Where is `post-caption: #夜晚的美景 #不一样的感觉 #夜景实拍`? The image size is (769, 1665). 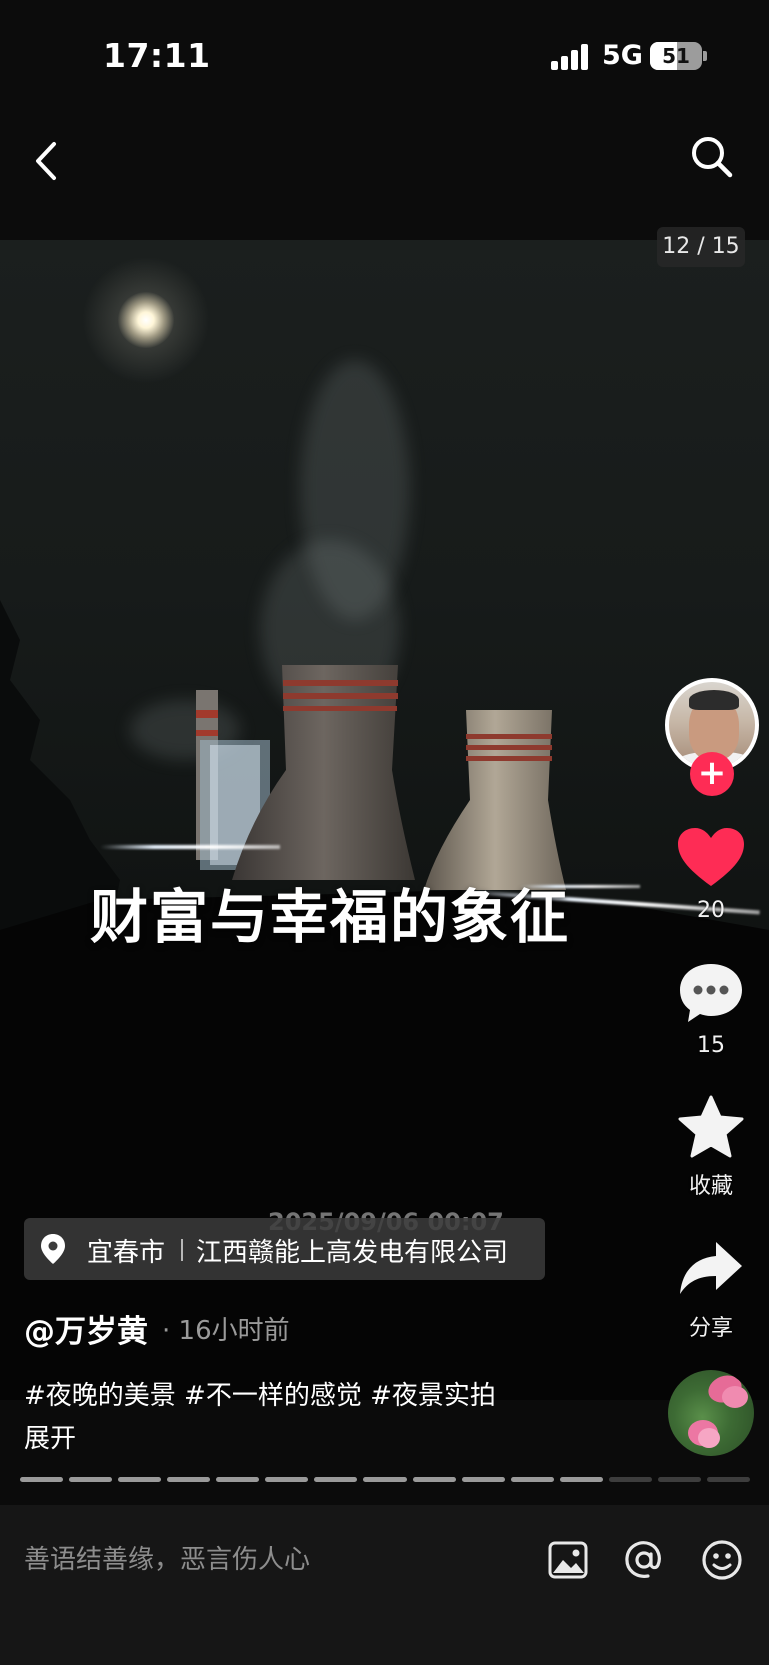 post-caption: #夜晚的美景 #不一样的感觉 #夜景实拍 is located at coordinates (260, 1393).